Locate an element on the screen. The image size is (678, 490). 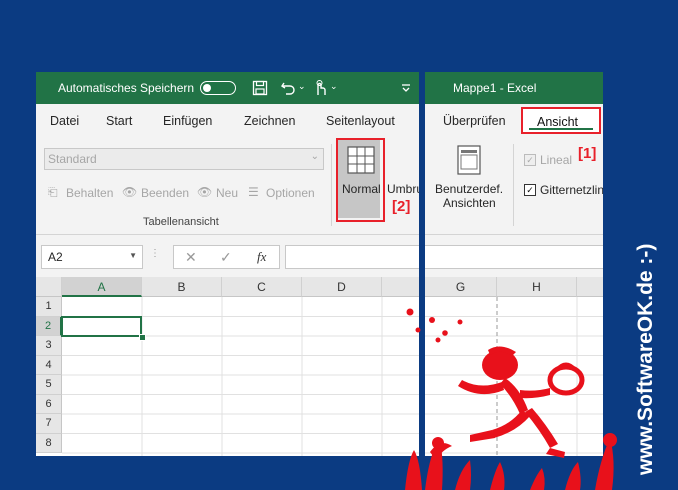
workbook-title: Mappe1 - Excel is located at coordinates (495, 88).